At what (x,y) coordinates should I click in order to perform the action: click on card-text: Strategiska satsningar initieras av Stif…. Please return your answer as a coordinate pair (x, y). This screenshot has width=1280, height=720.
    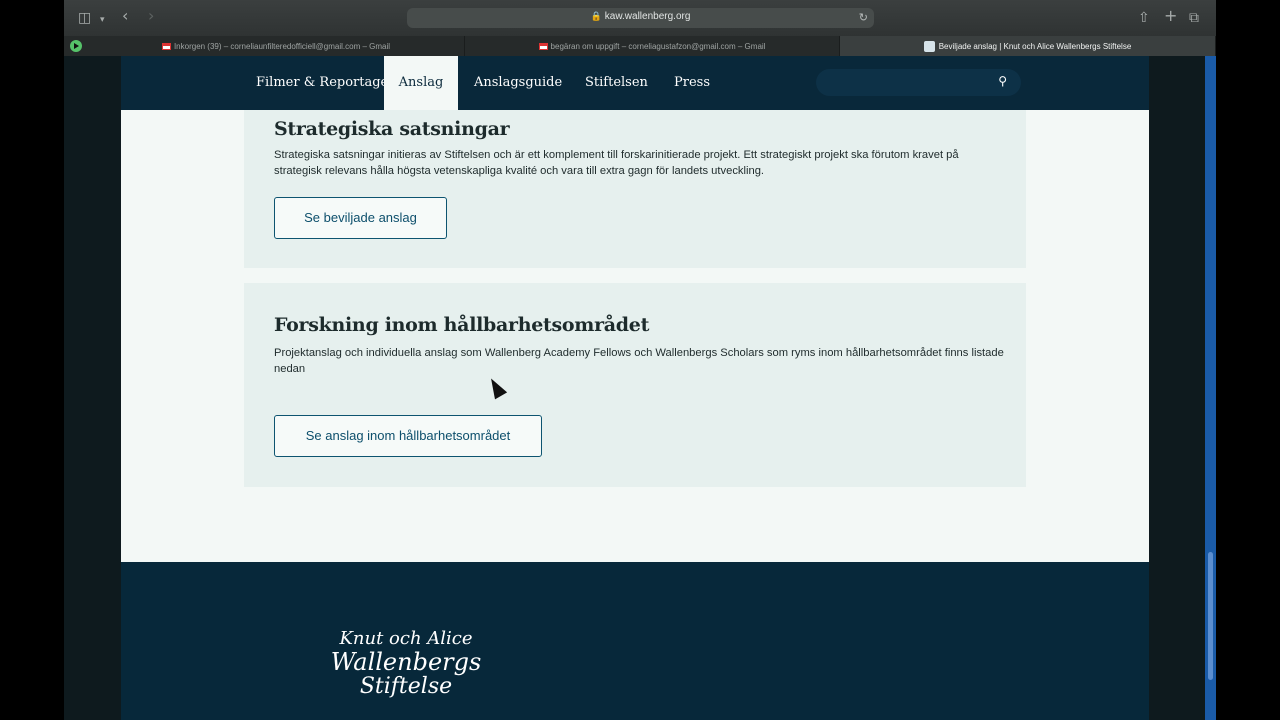
    Looking at the image, I should click on (616, 163).